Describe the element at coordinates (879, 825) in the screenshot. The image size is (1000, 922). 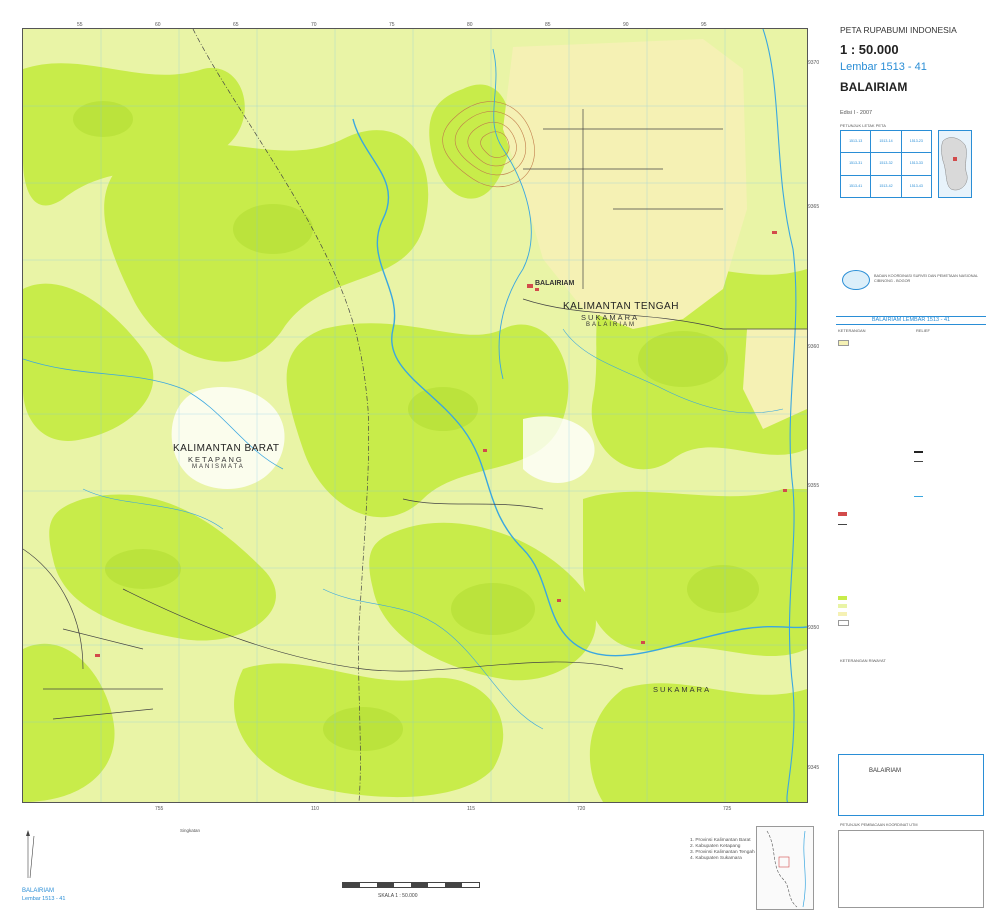
I see `declination-title: PETUNJUK PEMBACAAN KOORDINAT UTM` at that location.